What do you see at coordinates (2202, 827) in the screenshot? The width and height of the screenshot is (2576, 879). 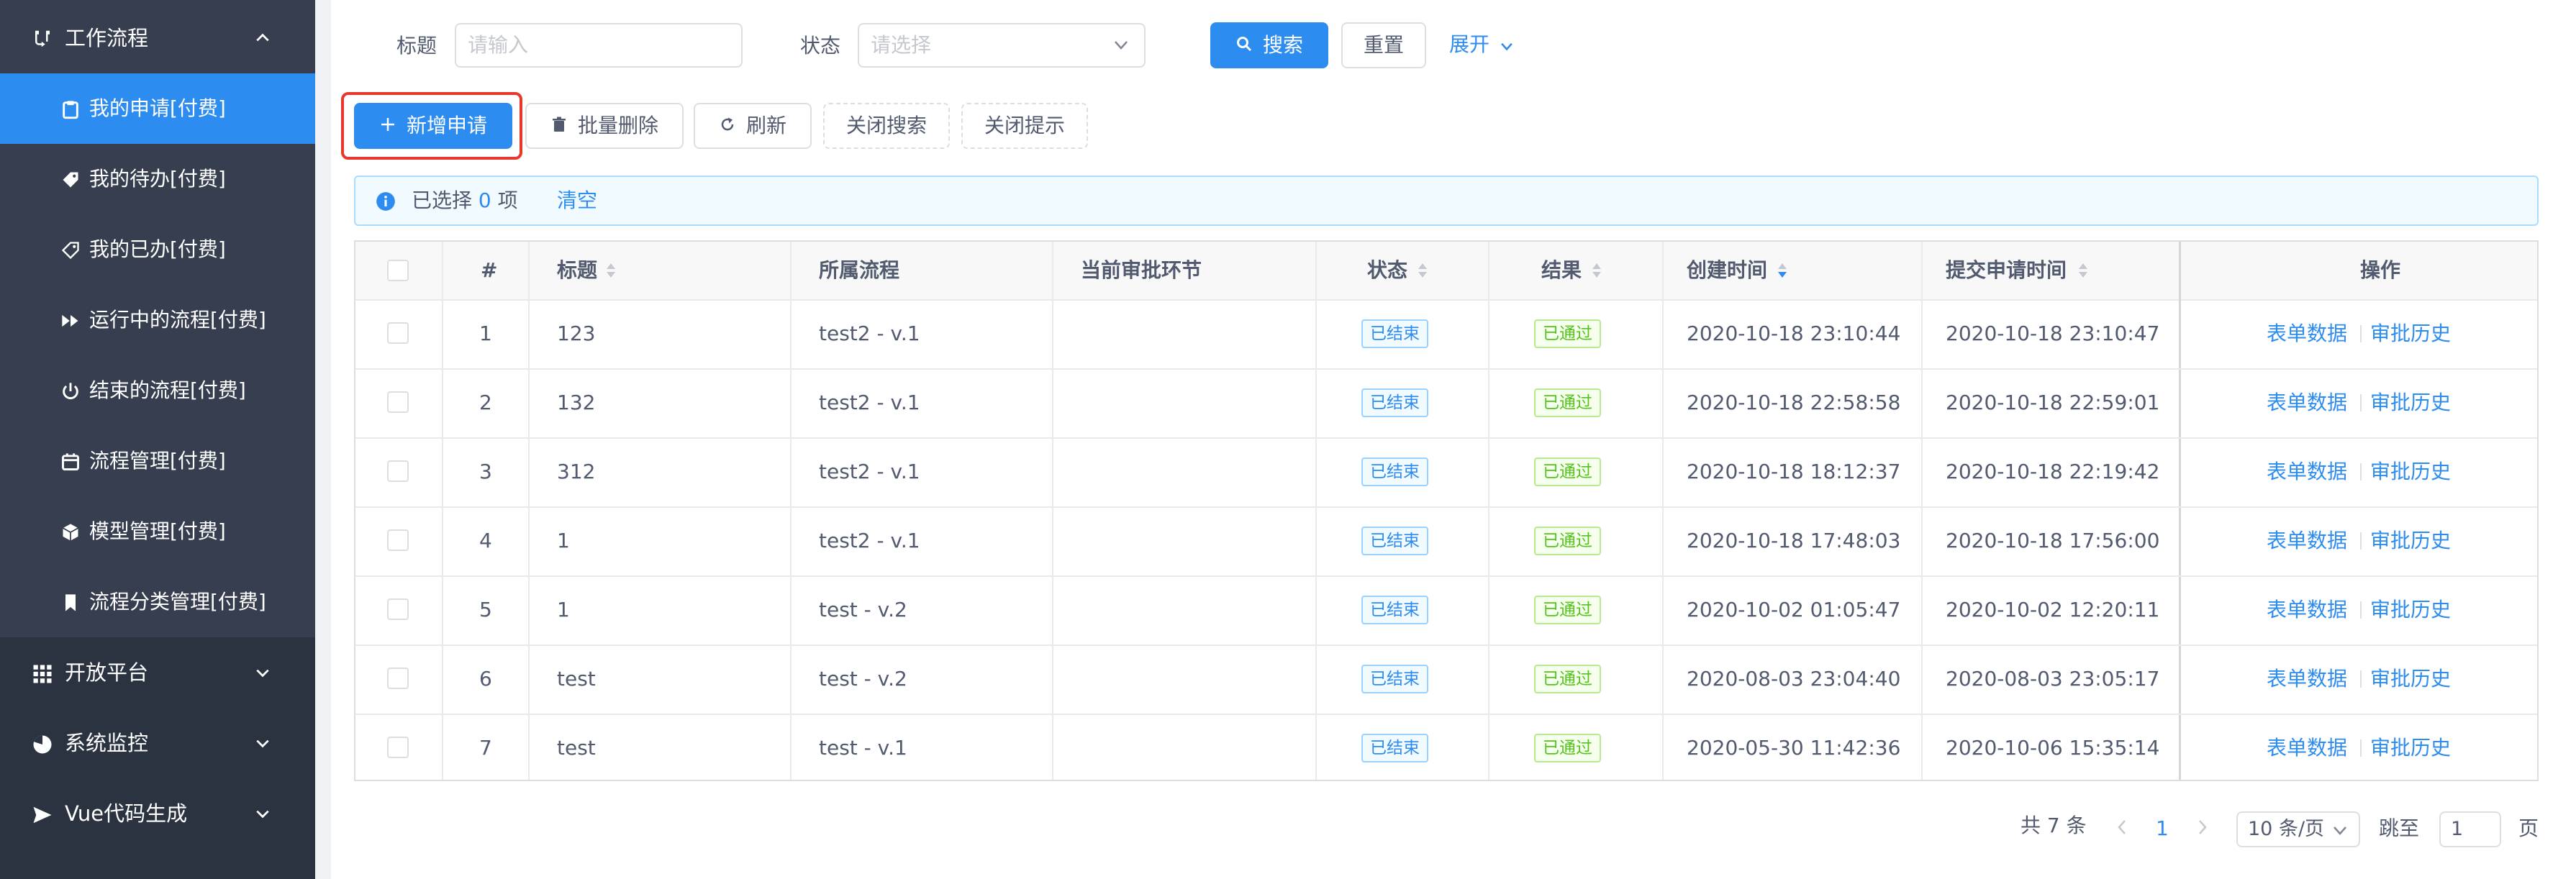 I see `next-page-icon` at bounding box center [2202, 827].